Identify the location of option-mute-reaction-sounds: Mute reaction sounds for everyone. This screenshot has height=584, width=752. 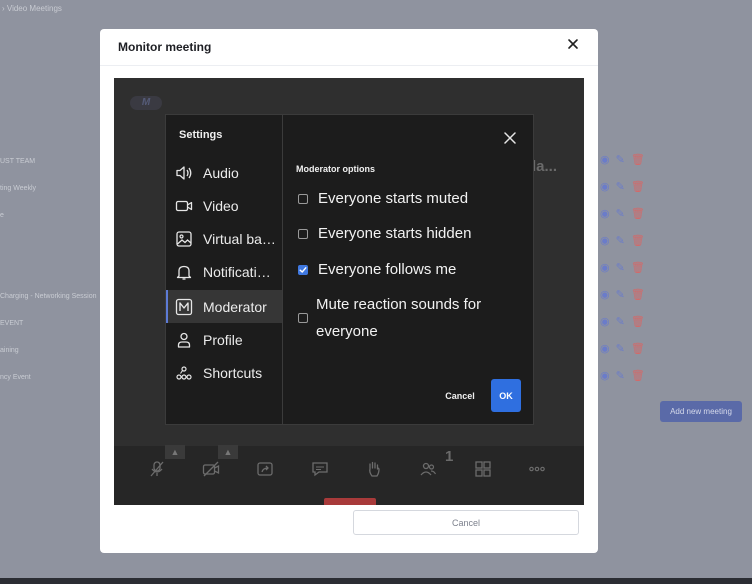
(408, 318).